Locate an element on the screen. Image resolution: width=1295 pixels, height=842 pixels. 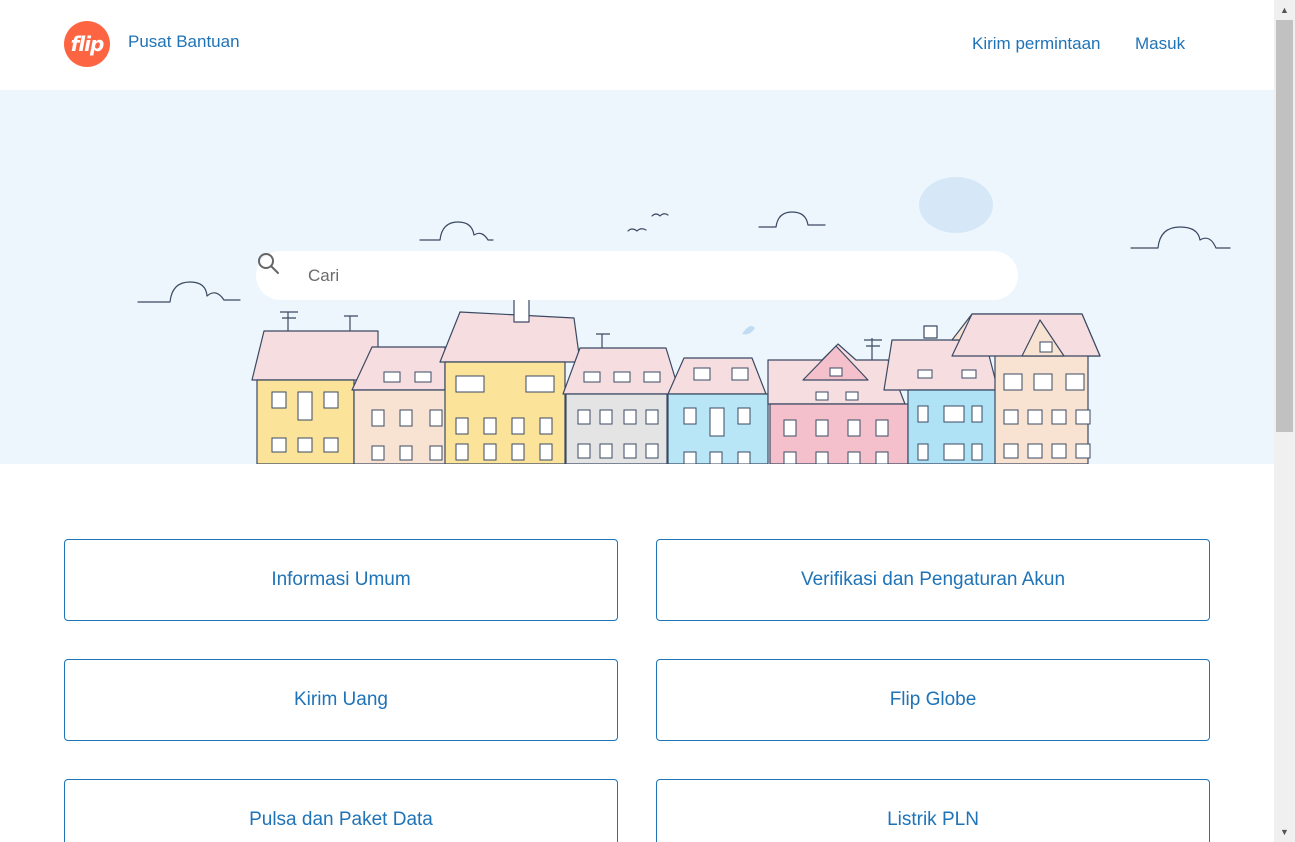
scroll-thumb is located at coordinates (1284, 226).